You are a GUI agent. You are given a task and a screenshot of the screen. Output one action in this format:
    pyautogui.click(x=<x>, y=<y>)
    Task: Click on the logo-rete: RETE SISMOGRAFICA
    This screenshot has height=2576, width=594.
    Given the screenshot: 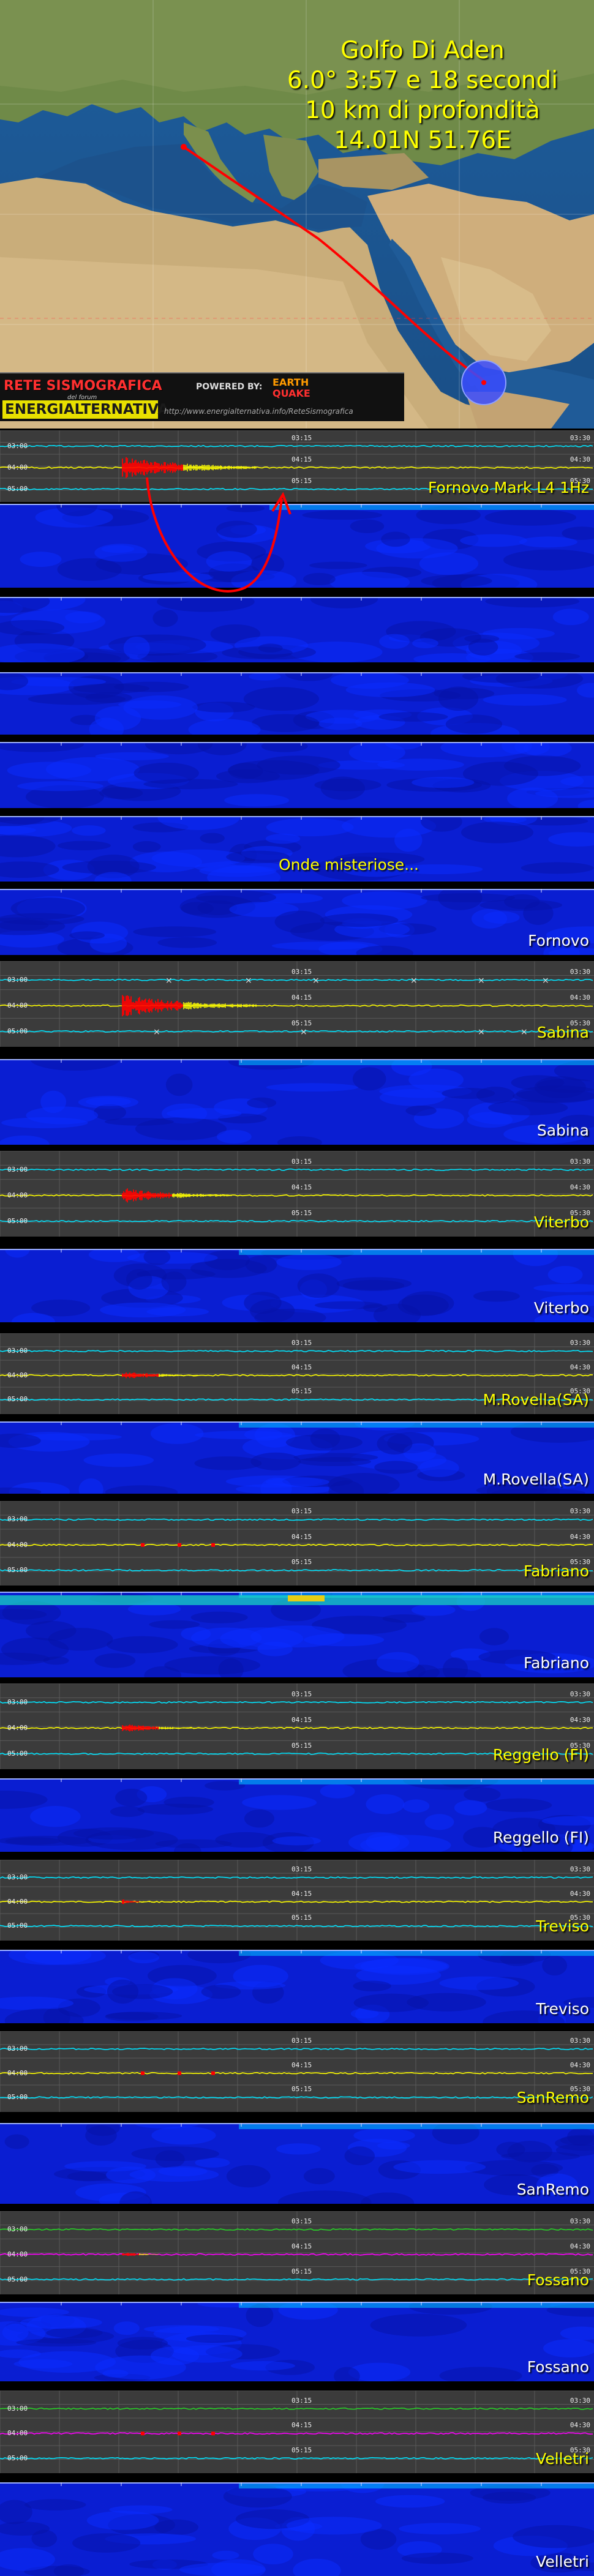 What is the action you would take?
    pyautogui.click(x=83, y=386)
    